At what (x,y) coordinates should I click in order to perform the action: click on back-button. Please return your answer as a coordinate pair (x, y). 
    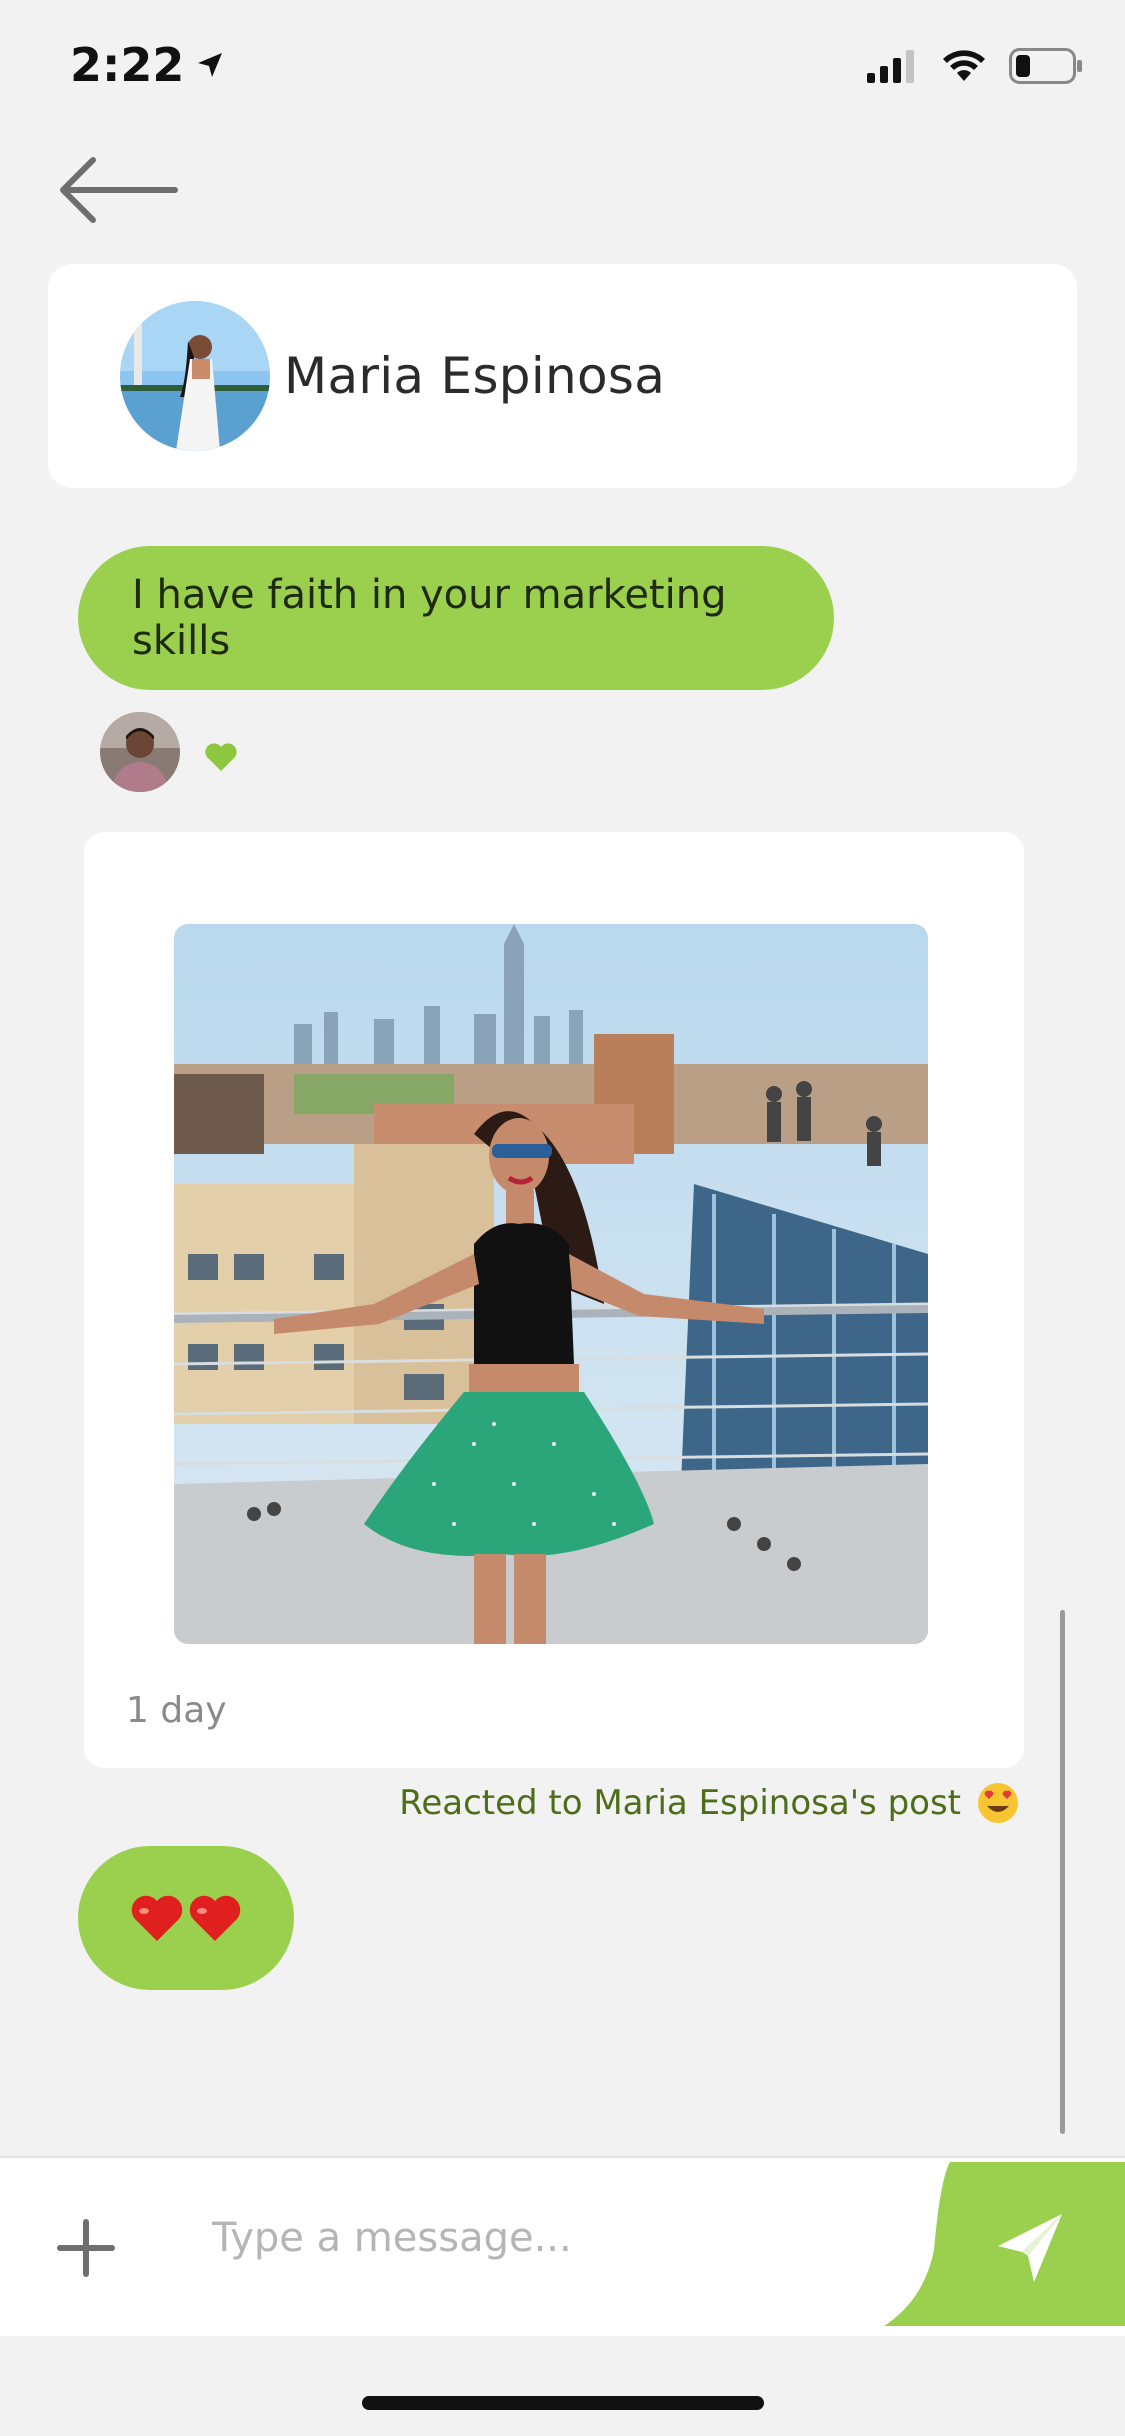
    Looking at the image, I should click on (120, 190).